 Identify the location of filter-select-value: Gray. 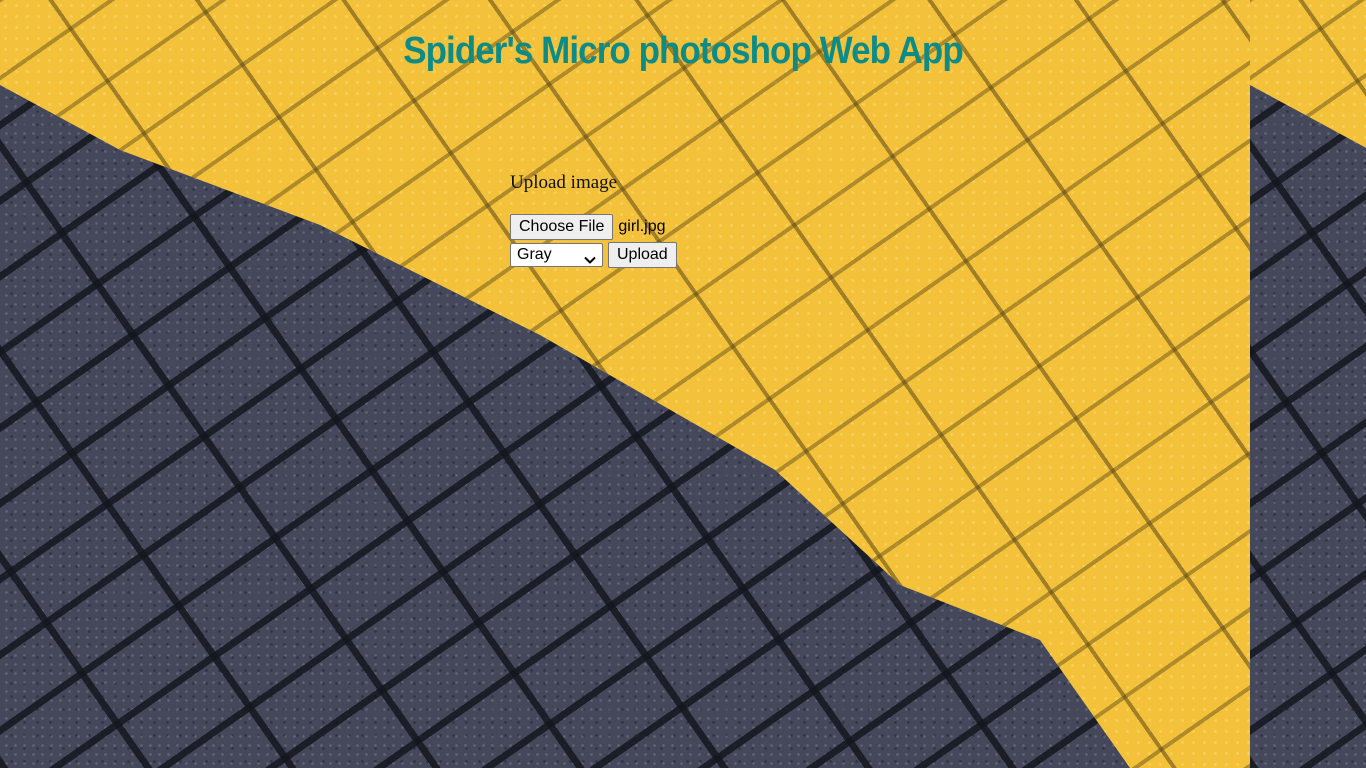
(534, 254).